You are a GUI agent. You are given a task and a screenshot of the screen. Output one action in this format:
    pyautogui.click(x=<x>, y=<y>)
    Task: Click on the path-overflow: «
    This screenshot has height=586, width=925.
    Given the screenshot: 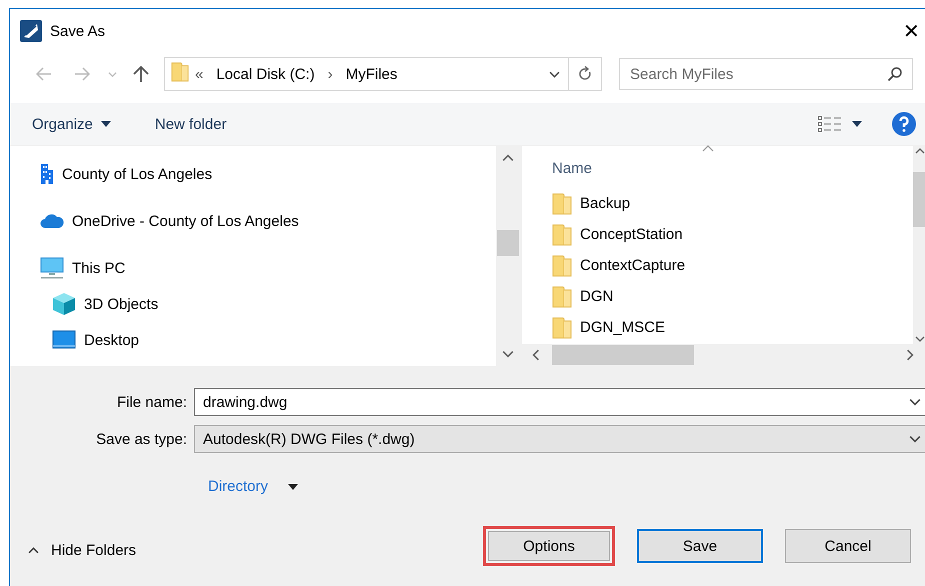 What is the action you would take?
    pyautogui.click(x=199, y=74)
    